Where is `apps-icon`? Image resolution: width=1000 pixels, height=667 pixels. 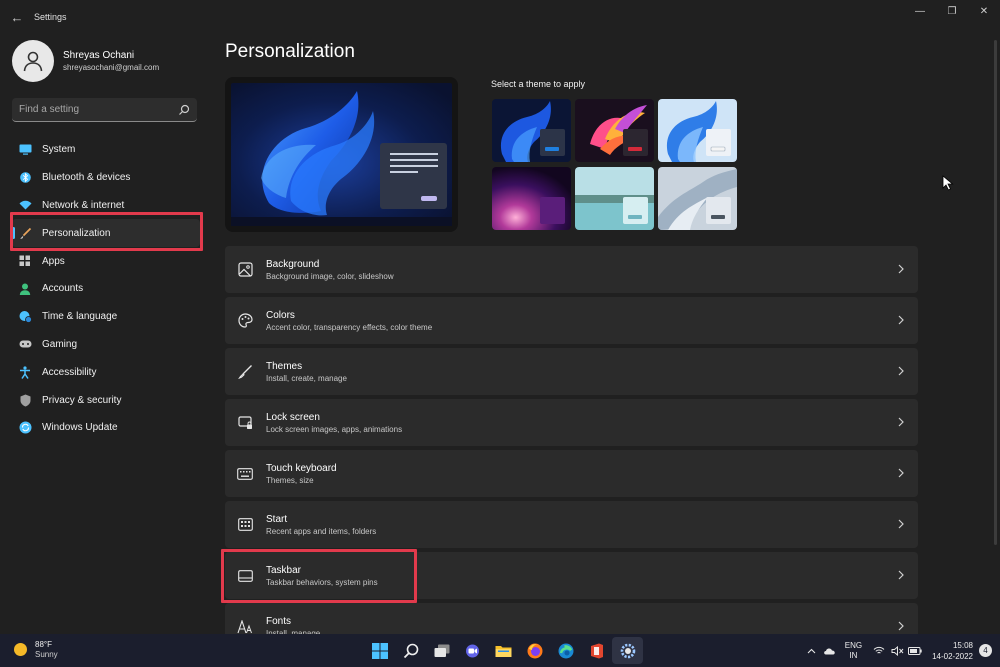 apps-icon is located at coordinates (25, 261).